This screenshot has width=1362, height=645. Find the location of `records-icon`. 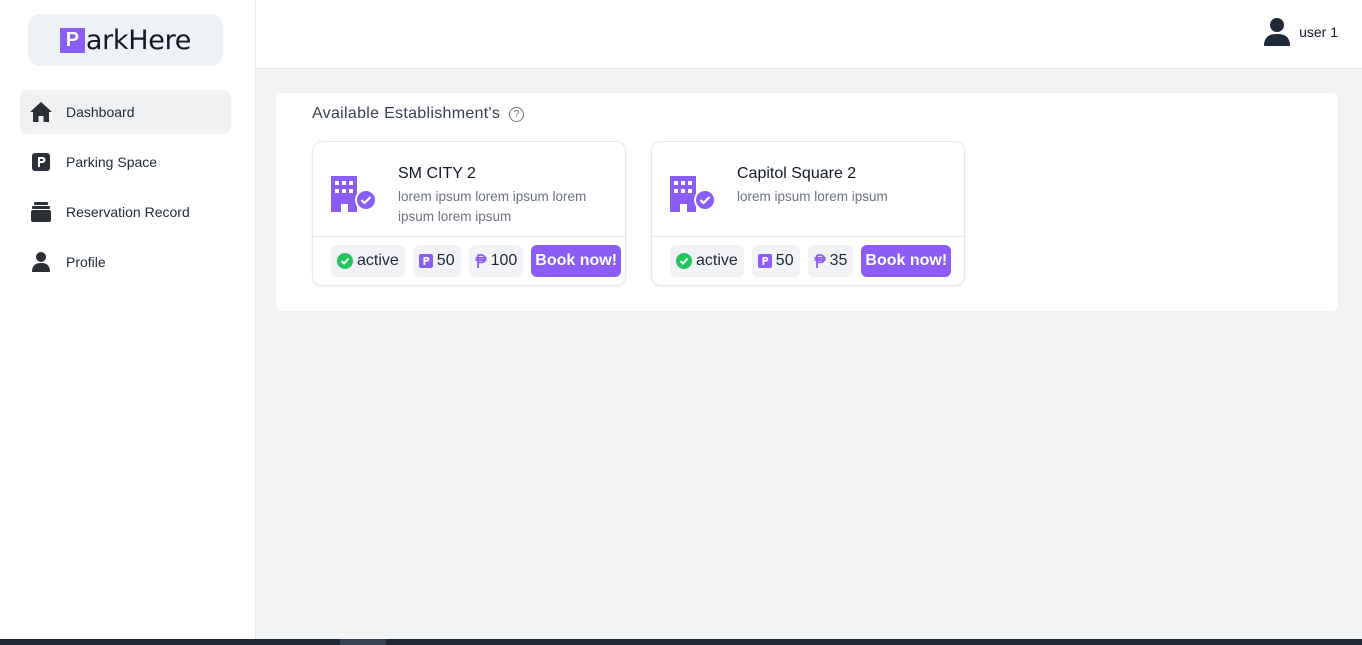

records-icon is located at coordinates (41, 212).